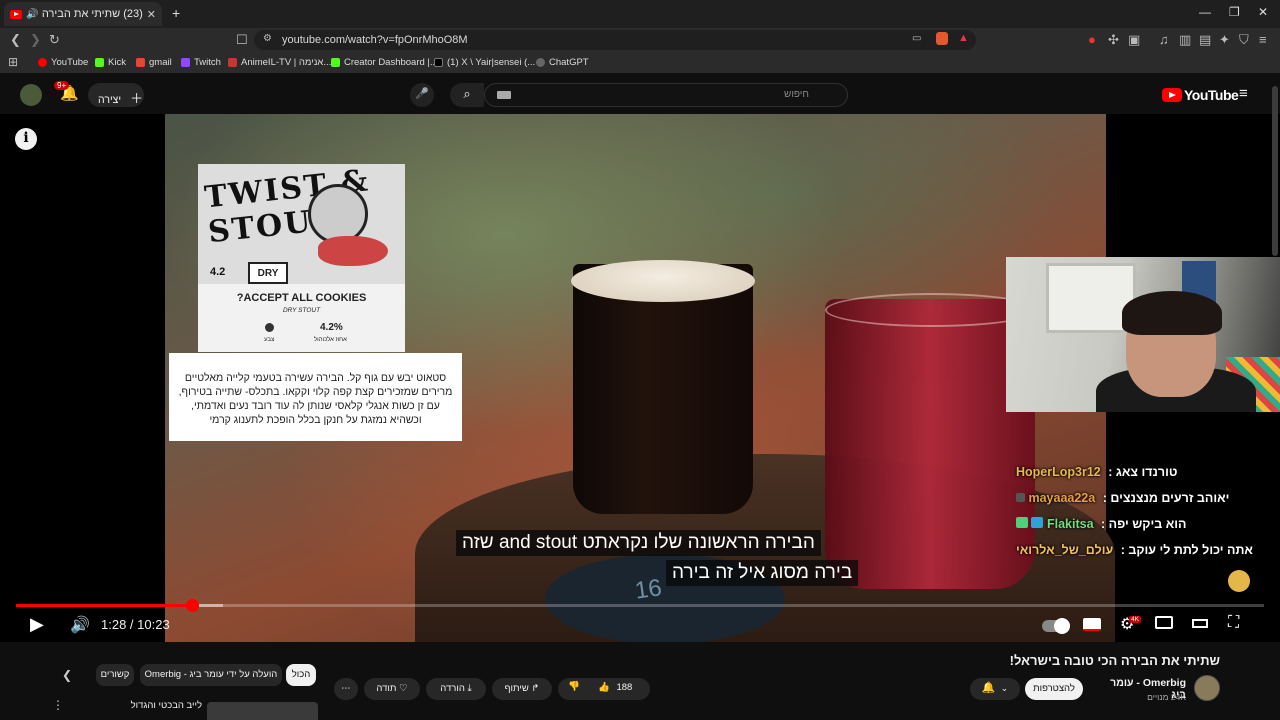  What do you see at coordinates (16, 14) in the screenshot?
I see `youtube-favicon-icon` at bounding box center [16, 14].